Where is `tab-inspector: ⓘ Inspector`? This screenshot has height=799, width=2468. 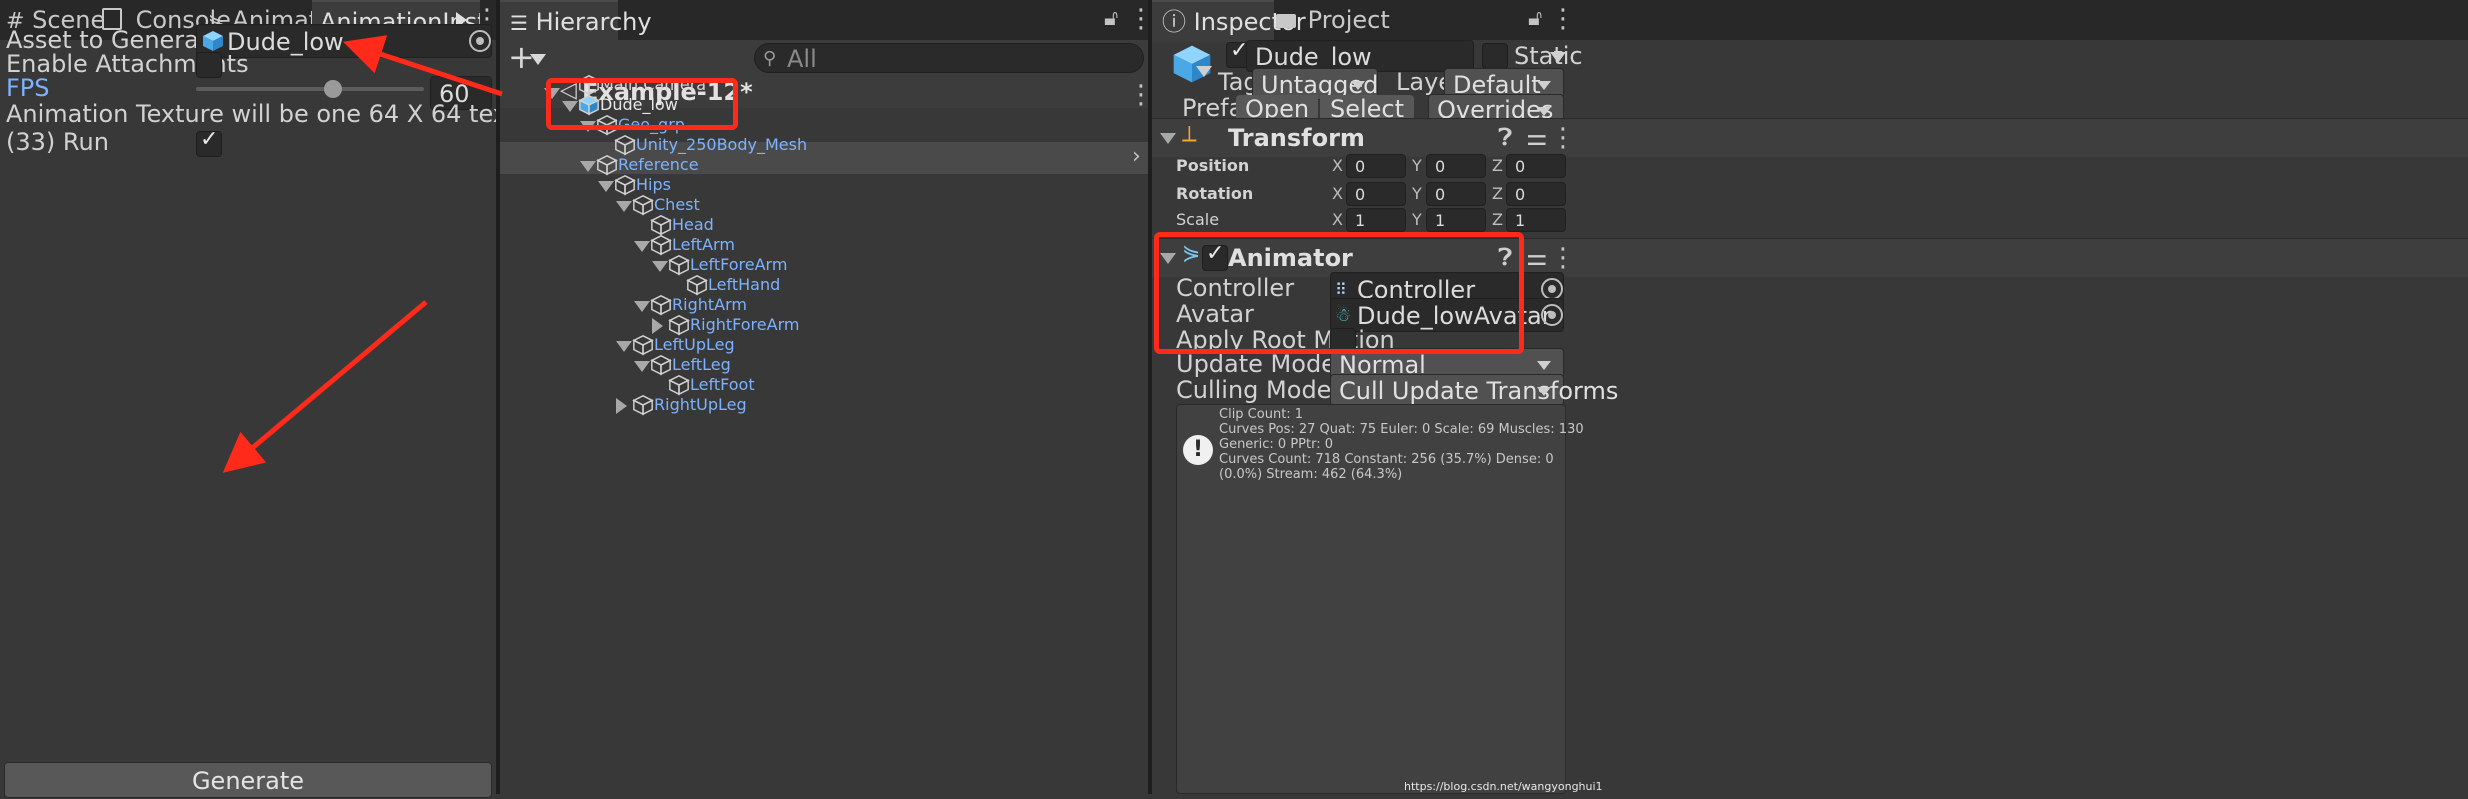
tab-inspector: ⓘ Inspector is located at coordinates (1229, 21).